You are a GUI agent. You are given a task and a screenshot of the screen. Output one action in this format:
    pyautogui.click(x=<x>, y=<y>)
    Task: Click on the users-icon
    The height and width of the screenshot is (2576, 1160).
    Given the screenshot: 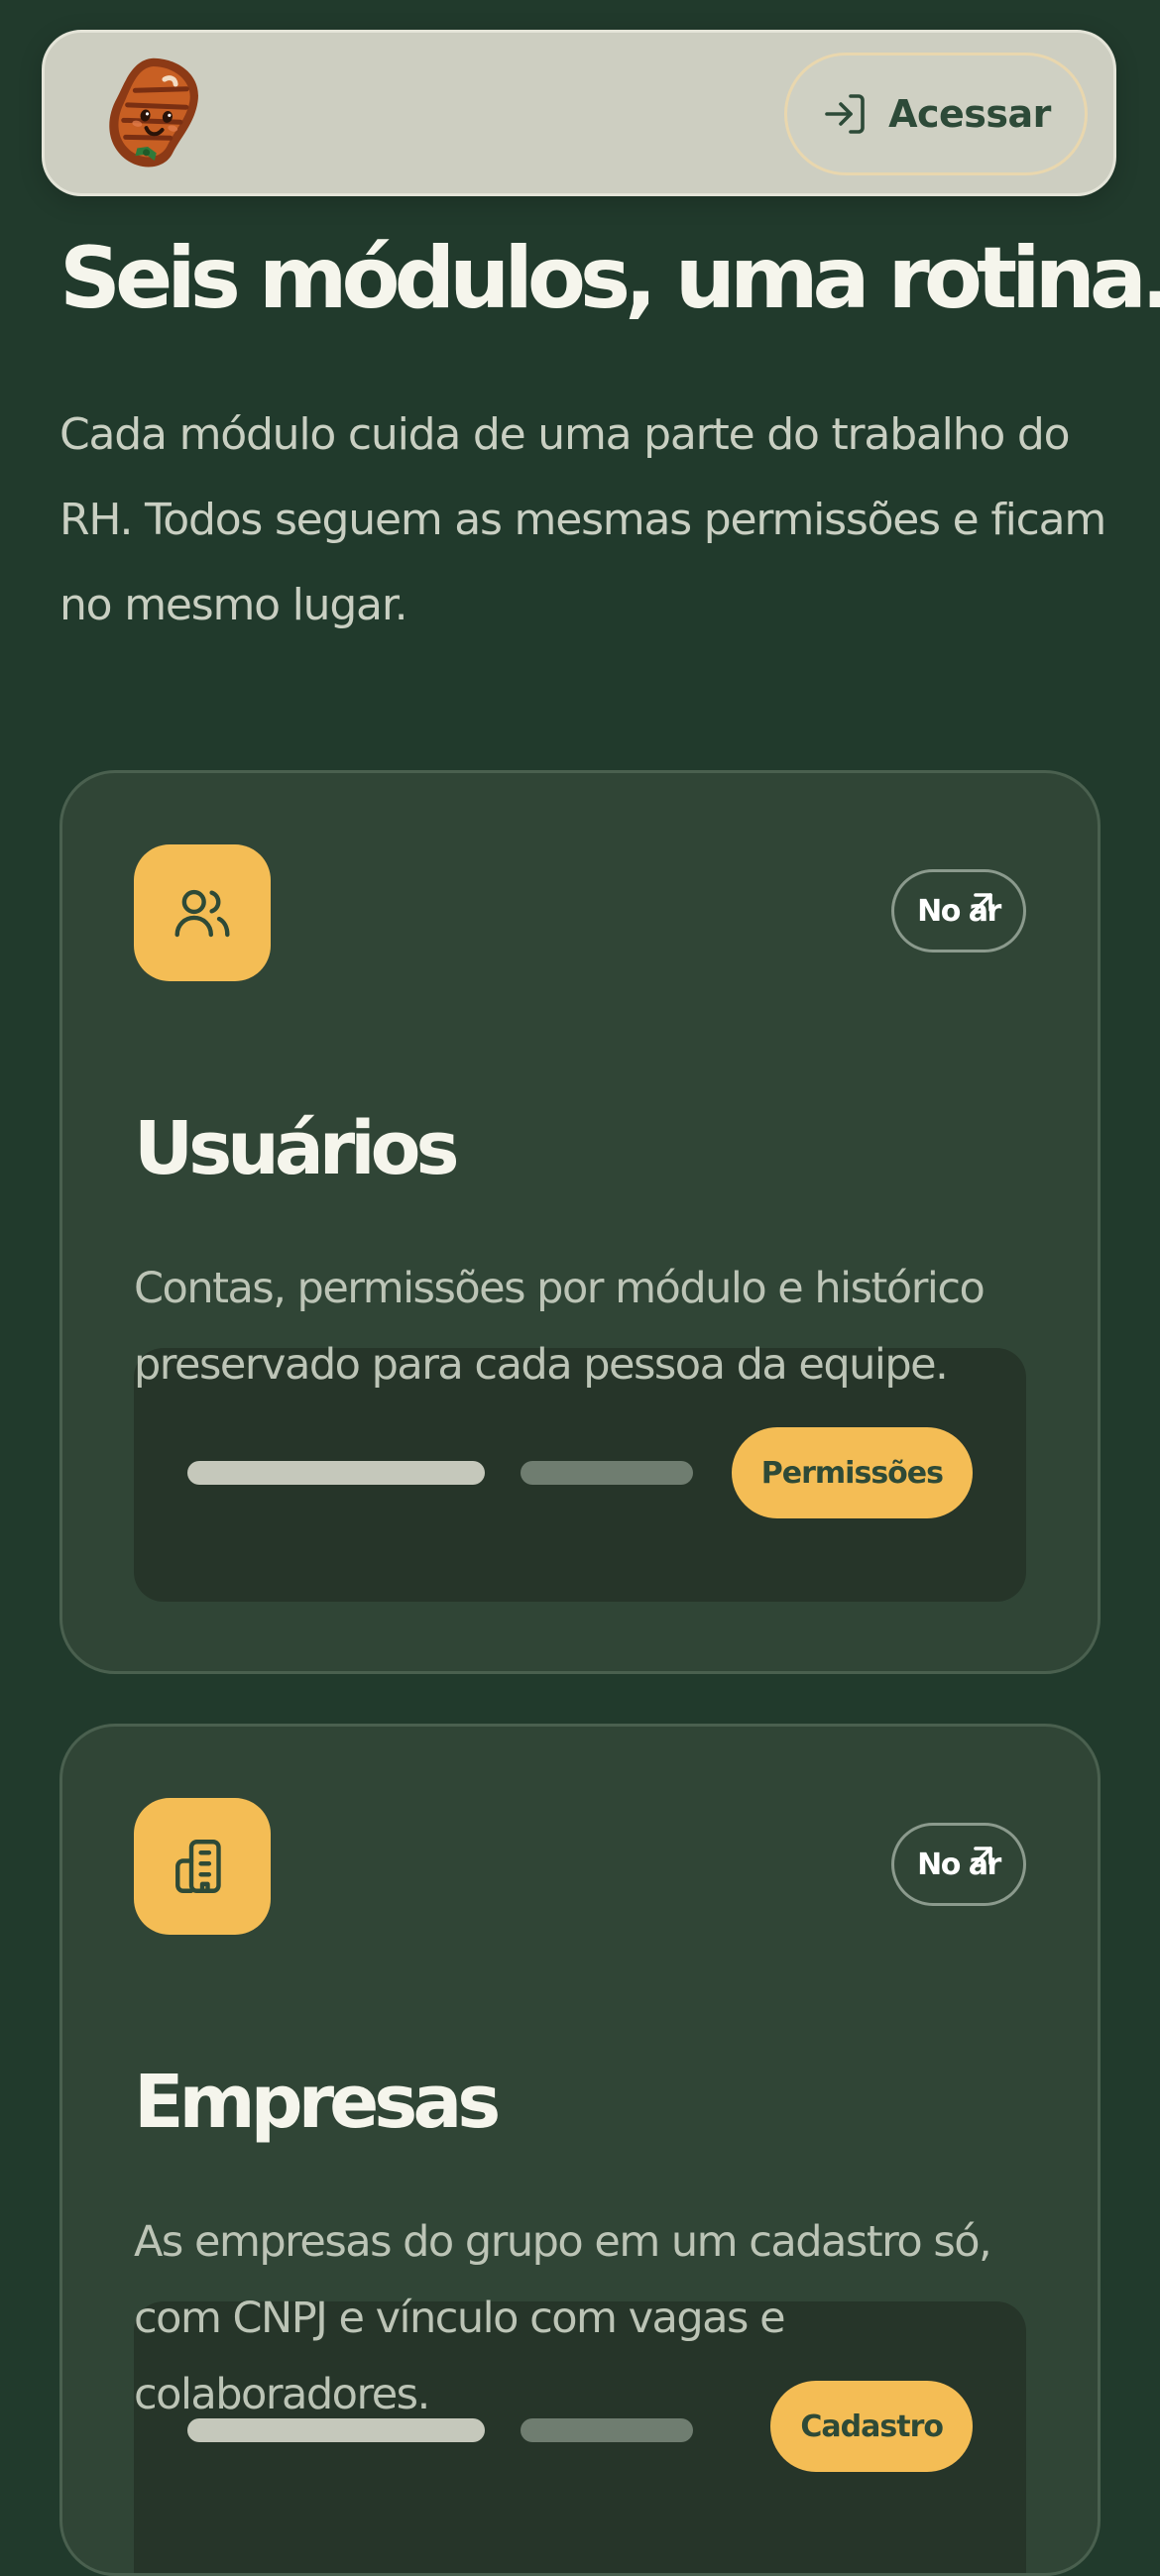 What is the action you would take?
    pyautogui.click(x=202, y=912)
    